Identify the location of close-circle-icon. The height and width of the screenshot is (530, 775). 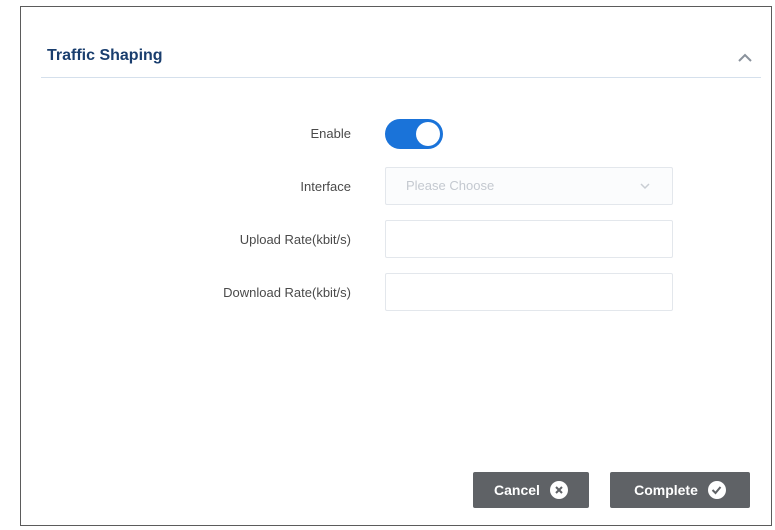
(558, 490).